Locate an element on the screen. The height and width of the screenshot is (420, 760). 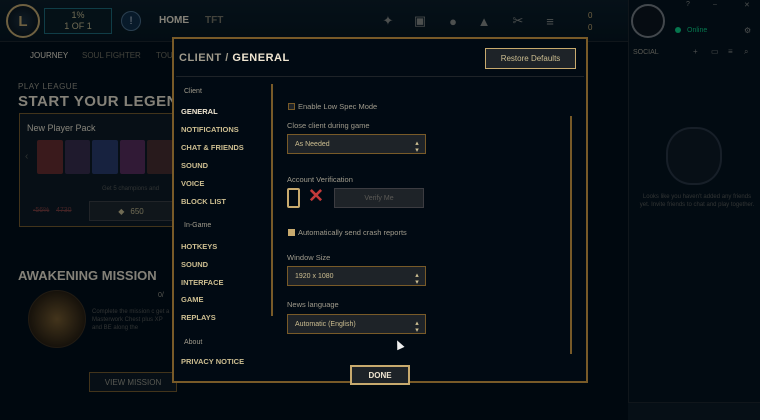
phone-icon is located at coordinates (293, 198).